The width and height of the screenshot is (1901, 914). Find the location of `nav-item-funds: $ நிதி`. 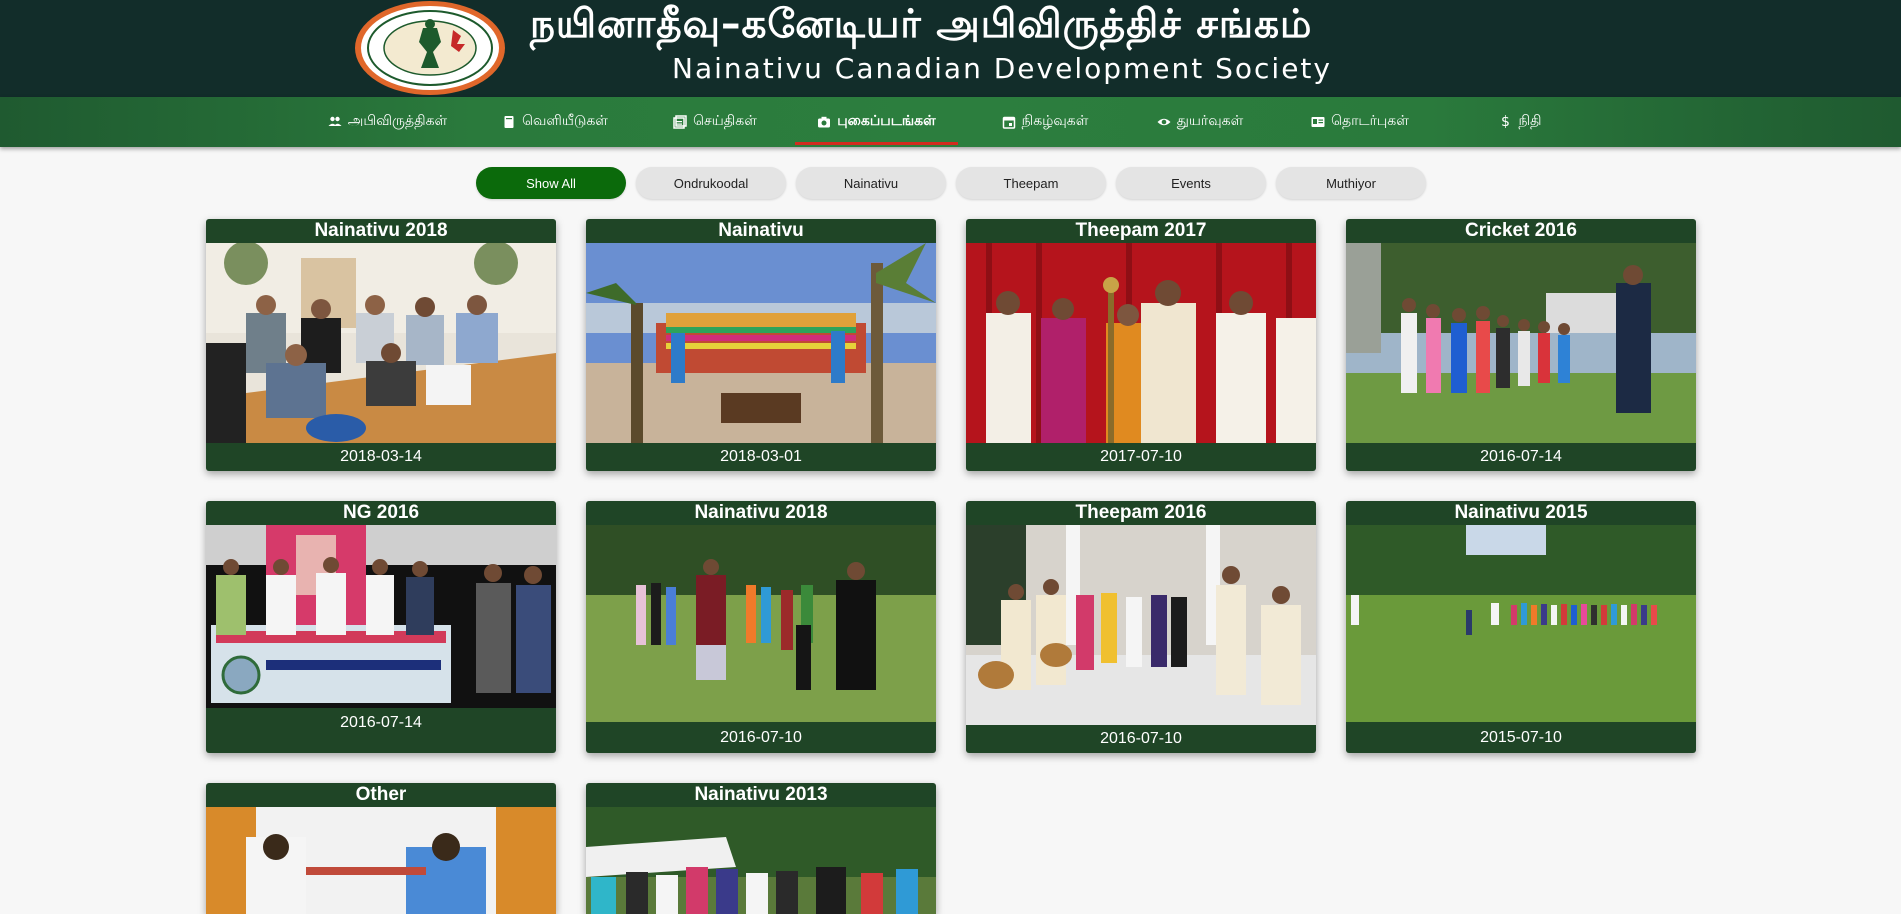

nav-item-funds: $ நிதி is located at coordinates (1520, 122).